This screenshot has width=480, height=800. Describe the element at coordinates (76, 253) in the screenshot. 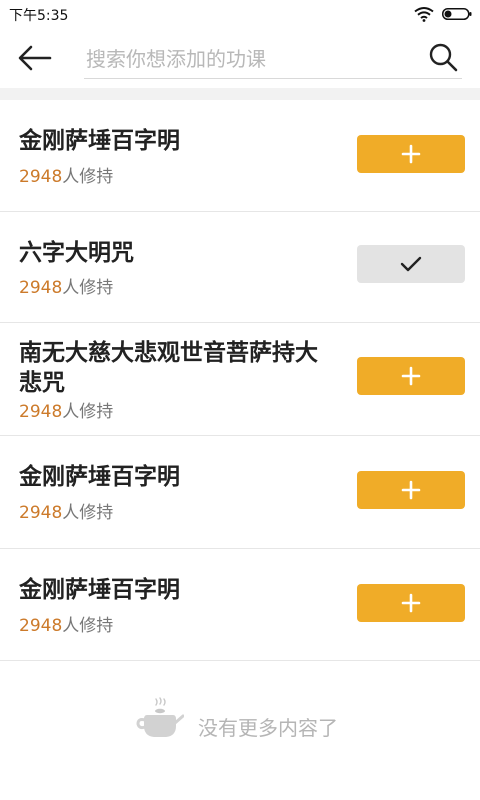

I see `course-title: 六字大明咒` at that location.